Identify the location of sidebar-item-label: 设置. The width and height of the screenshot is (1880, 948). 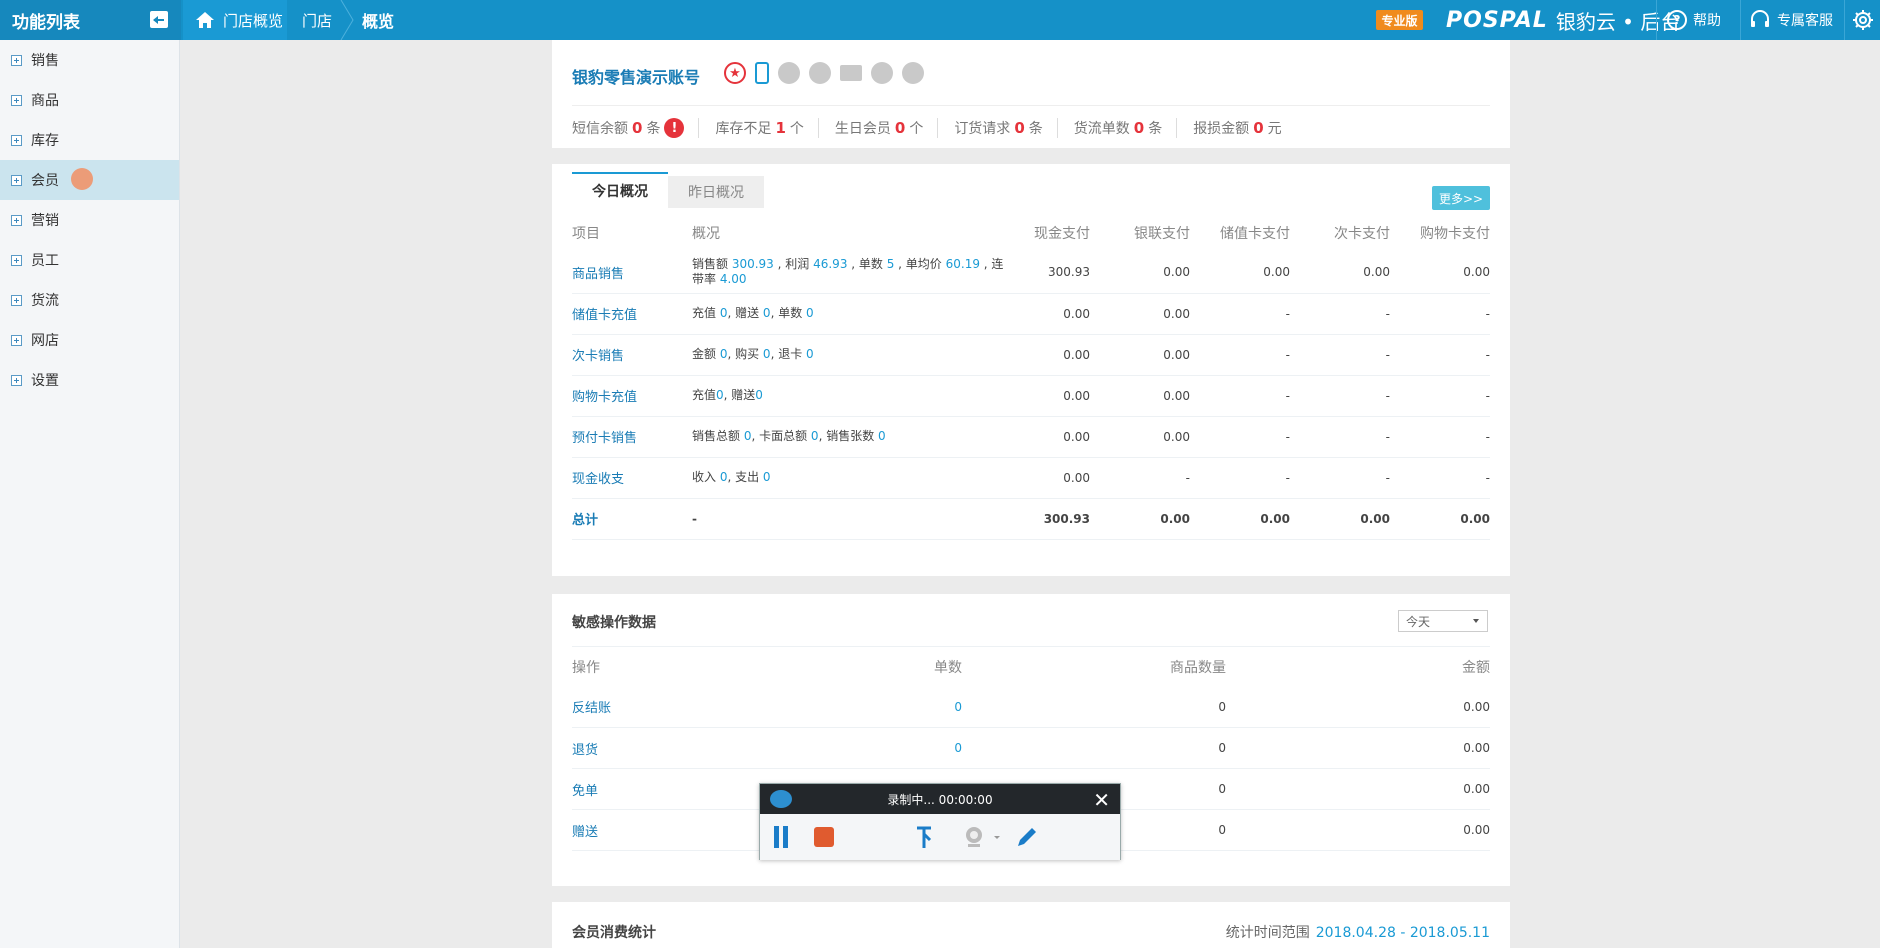
(45, 381).